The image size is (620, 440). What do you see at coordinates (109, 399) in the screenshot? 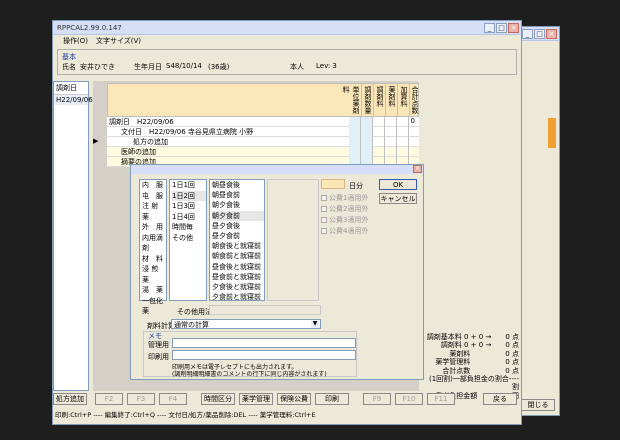
I see `f2-button: F2` at bounding box center [109, 399].